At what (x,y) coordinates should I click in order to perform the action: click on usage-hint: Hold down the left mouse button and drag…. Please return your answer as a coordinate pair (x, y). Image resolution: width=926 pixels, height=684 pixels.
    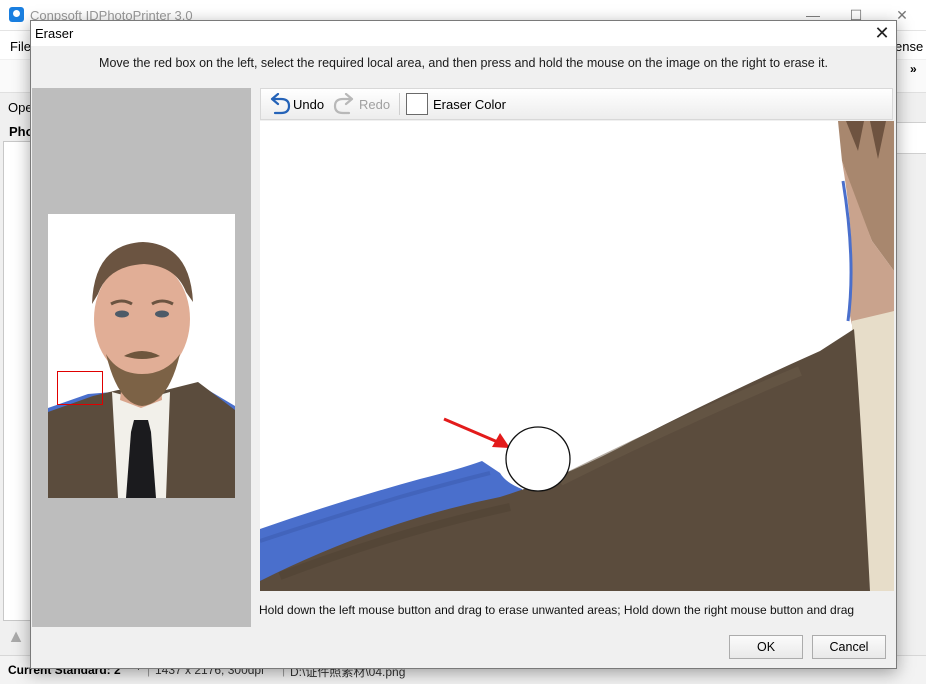
    Looking at the image, I should click on (557, 610).